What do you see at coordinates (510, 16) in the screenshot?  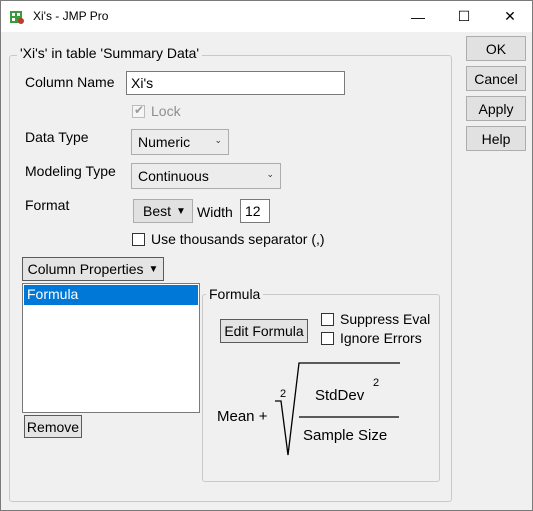 I see `close-button: ✕` at bounding box center [510, 16].